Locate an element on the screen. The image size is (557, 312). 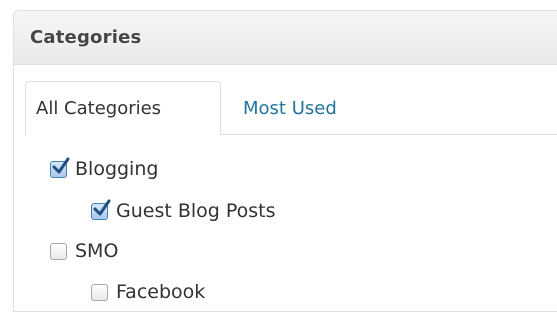
category-label-guest-blog-posts: Guest Blog Posts is located at coordinates (196, 211).